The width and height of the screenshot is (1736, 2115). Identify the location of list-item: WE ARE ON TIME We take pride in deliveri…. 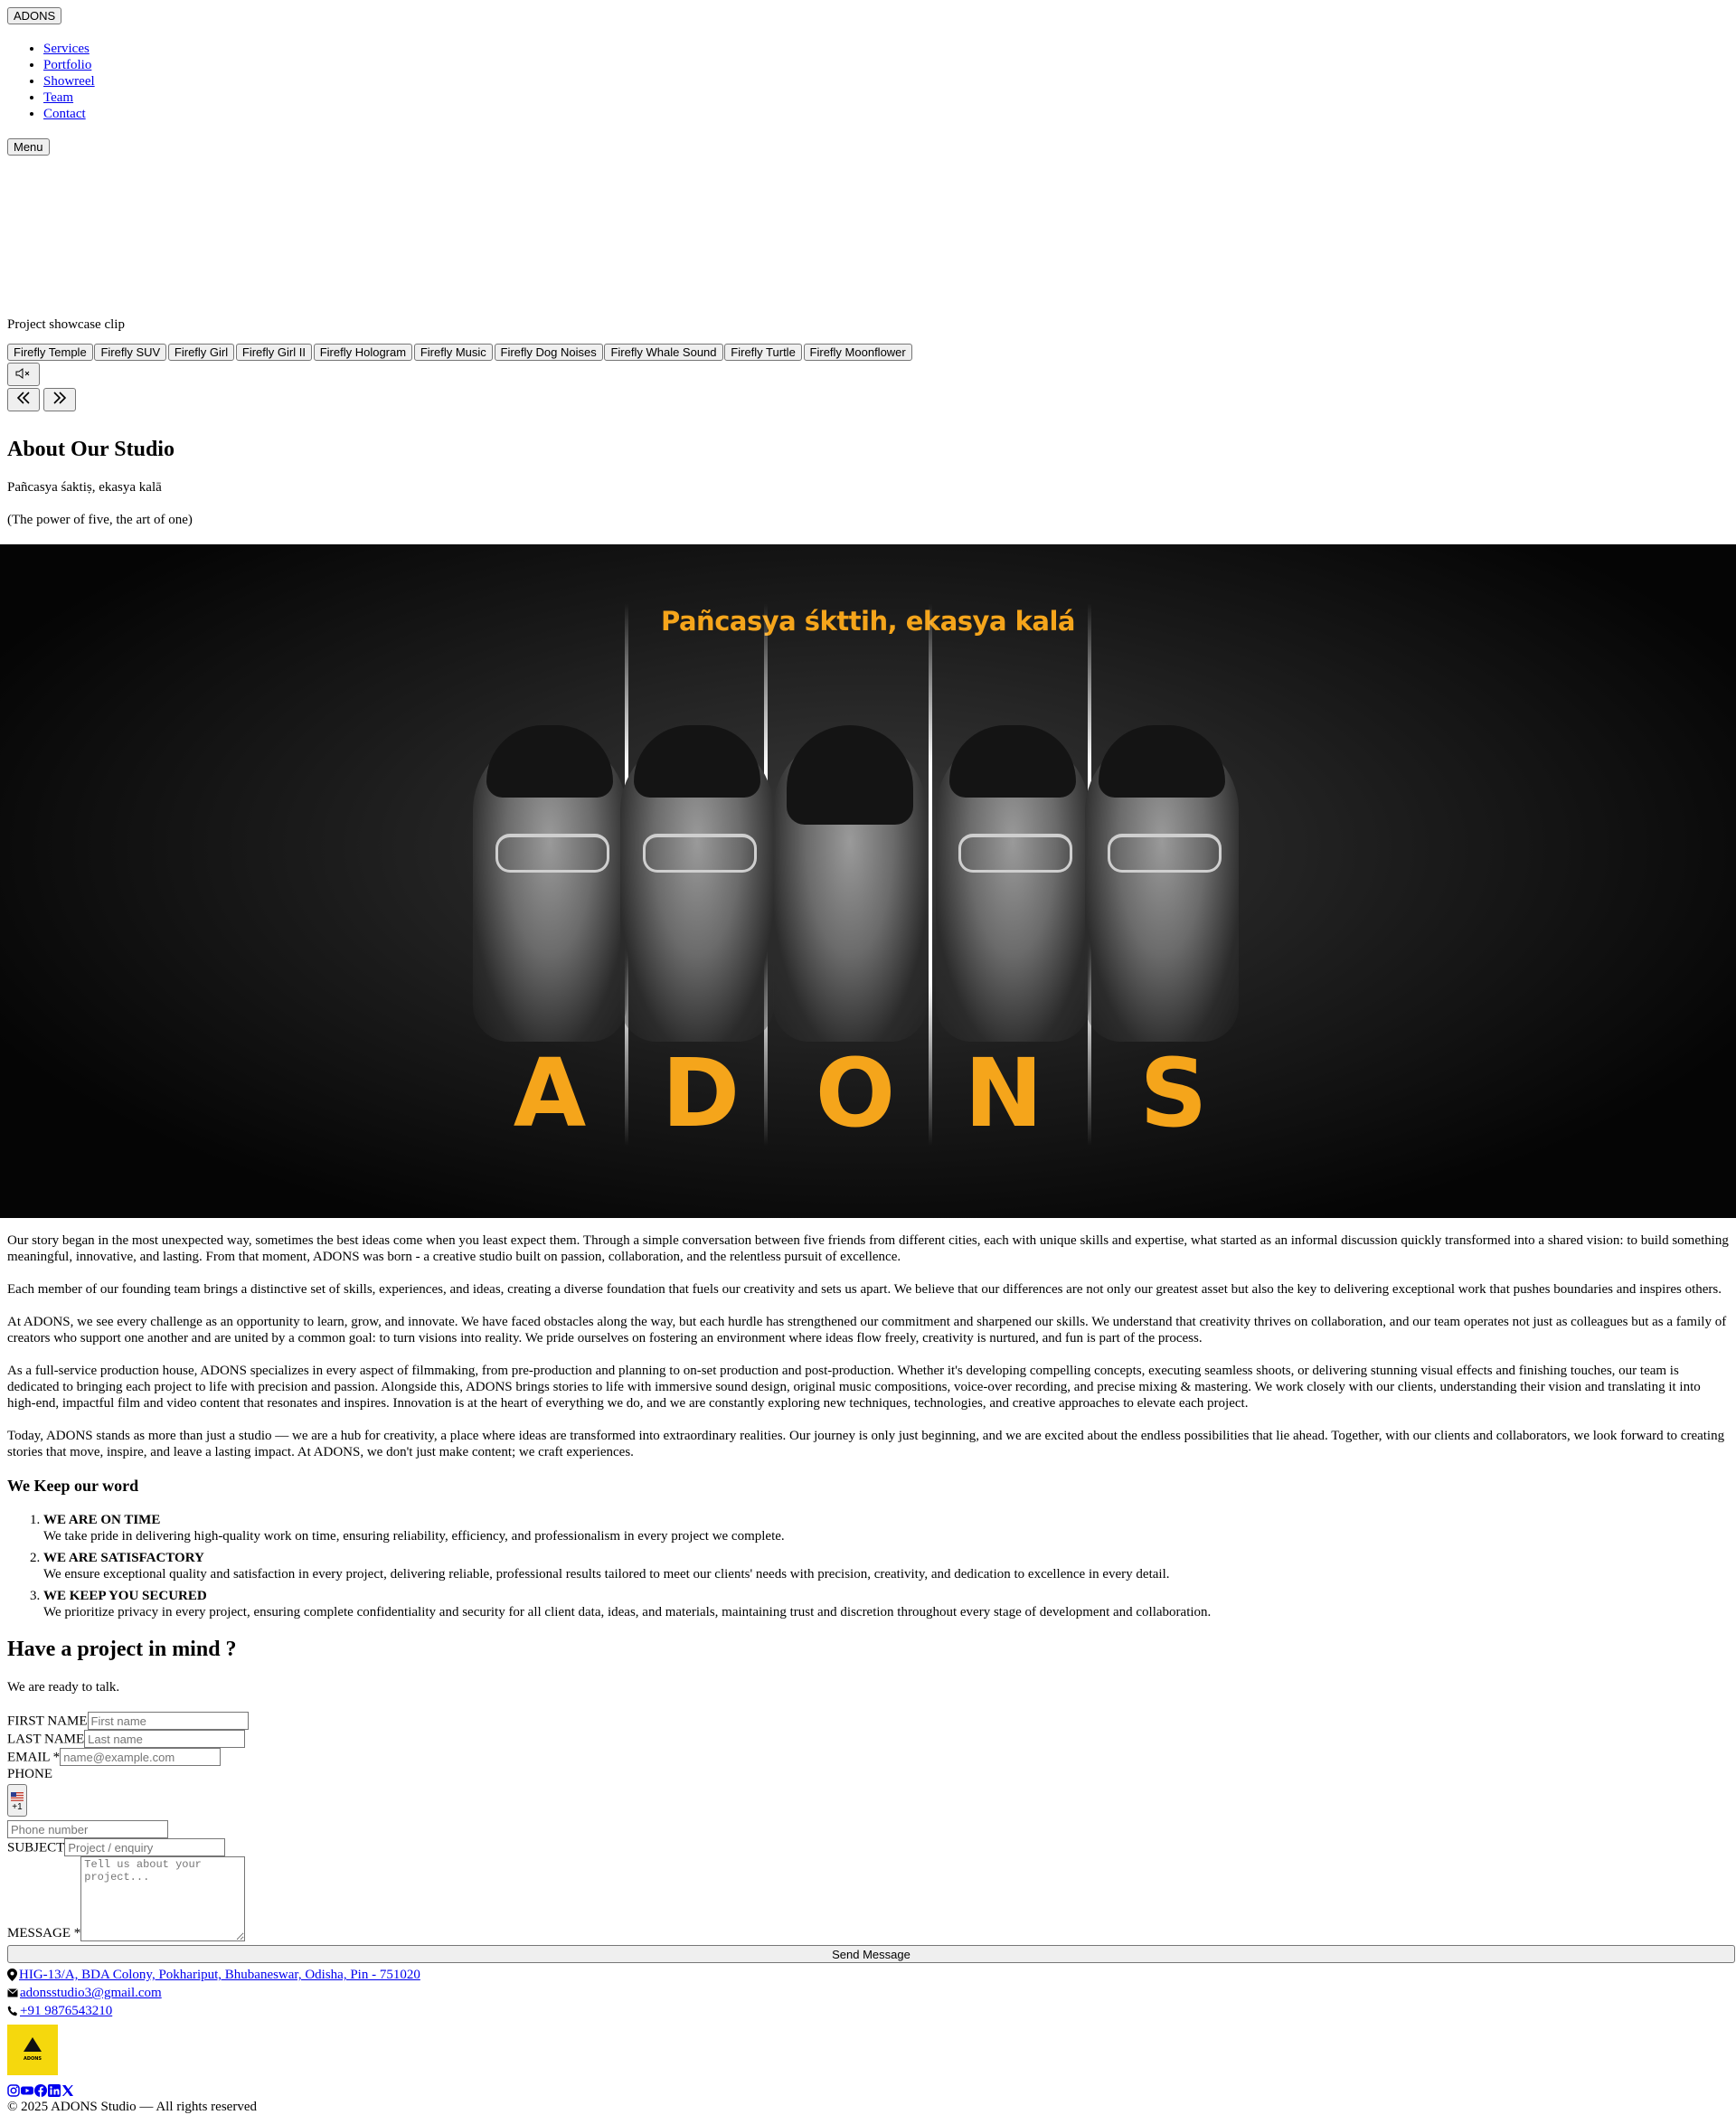
(886, 1528).